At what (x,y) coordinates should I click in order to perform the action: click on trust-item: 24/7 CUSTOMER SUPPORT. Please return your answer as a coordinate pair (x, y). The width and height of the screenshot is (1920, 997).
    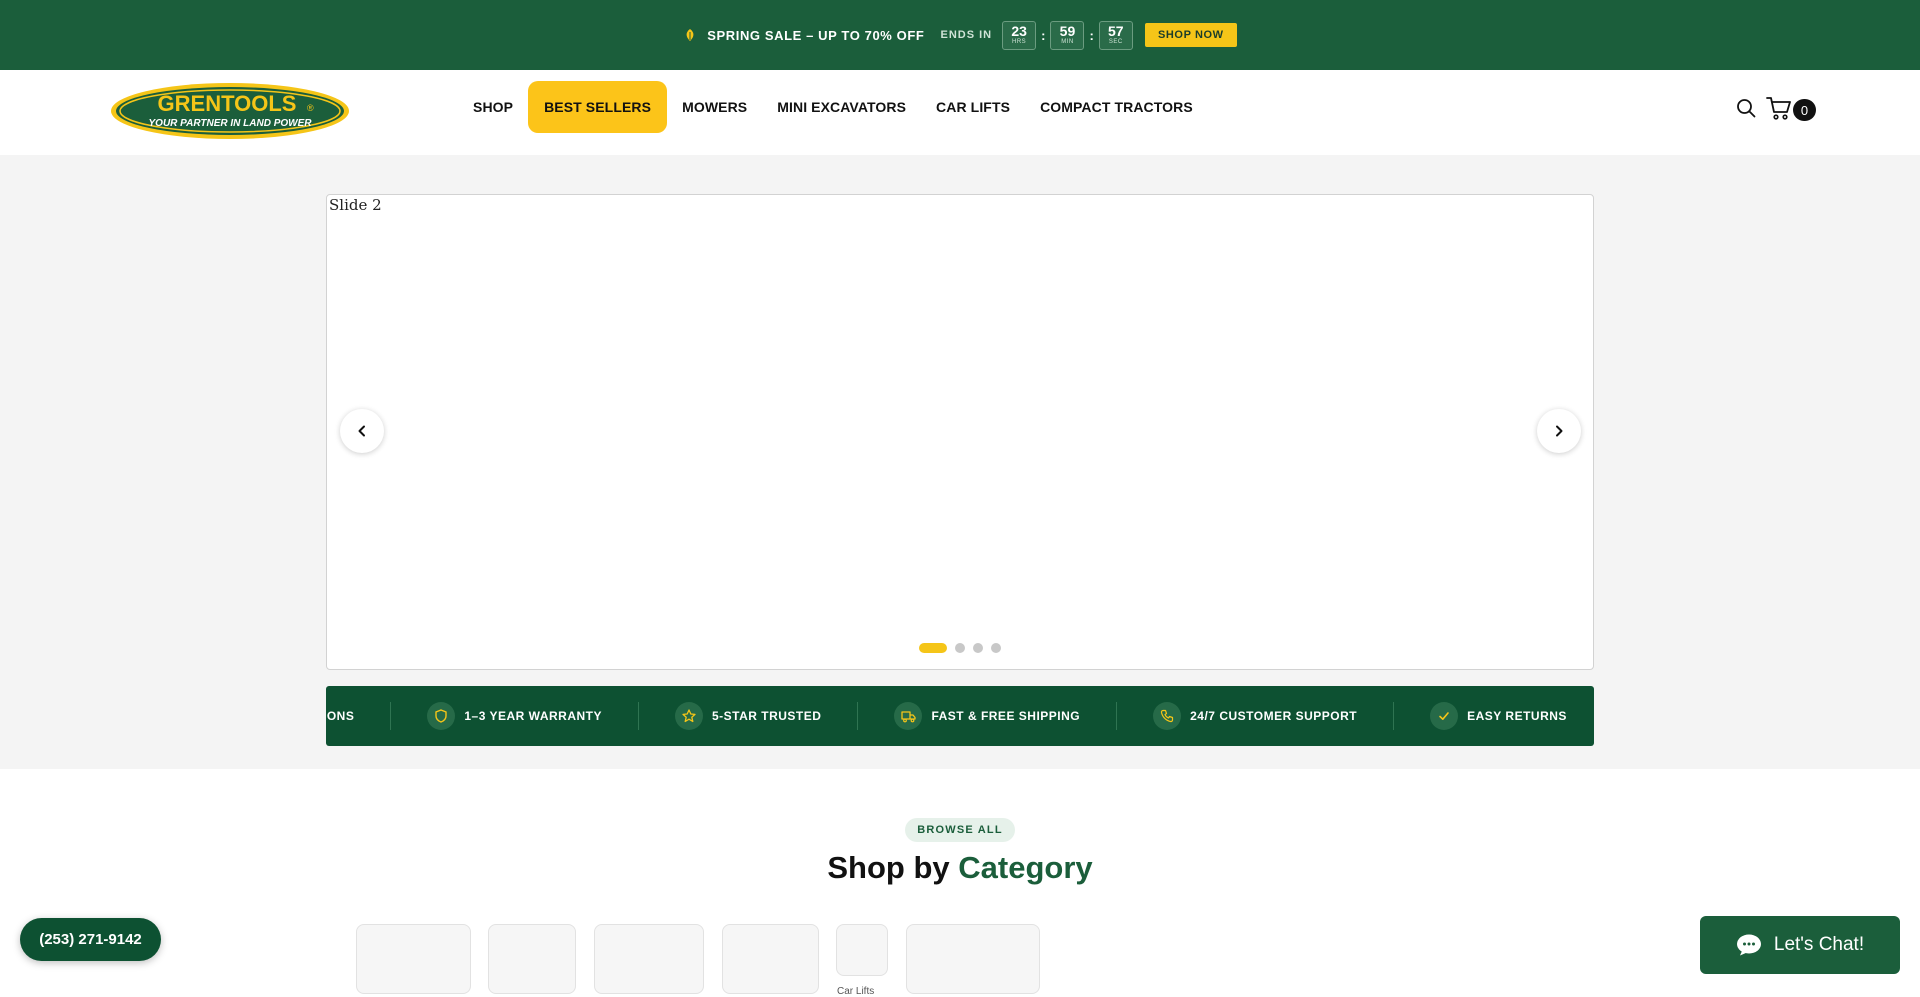
    Looking at the image, I should click on (1256, 716).